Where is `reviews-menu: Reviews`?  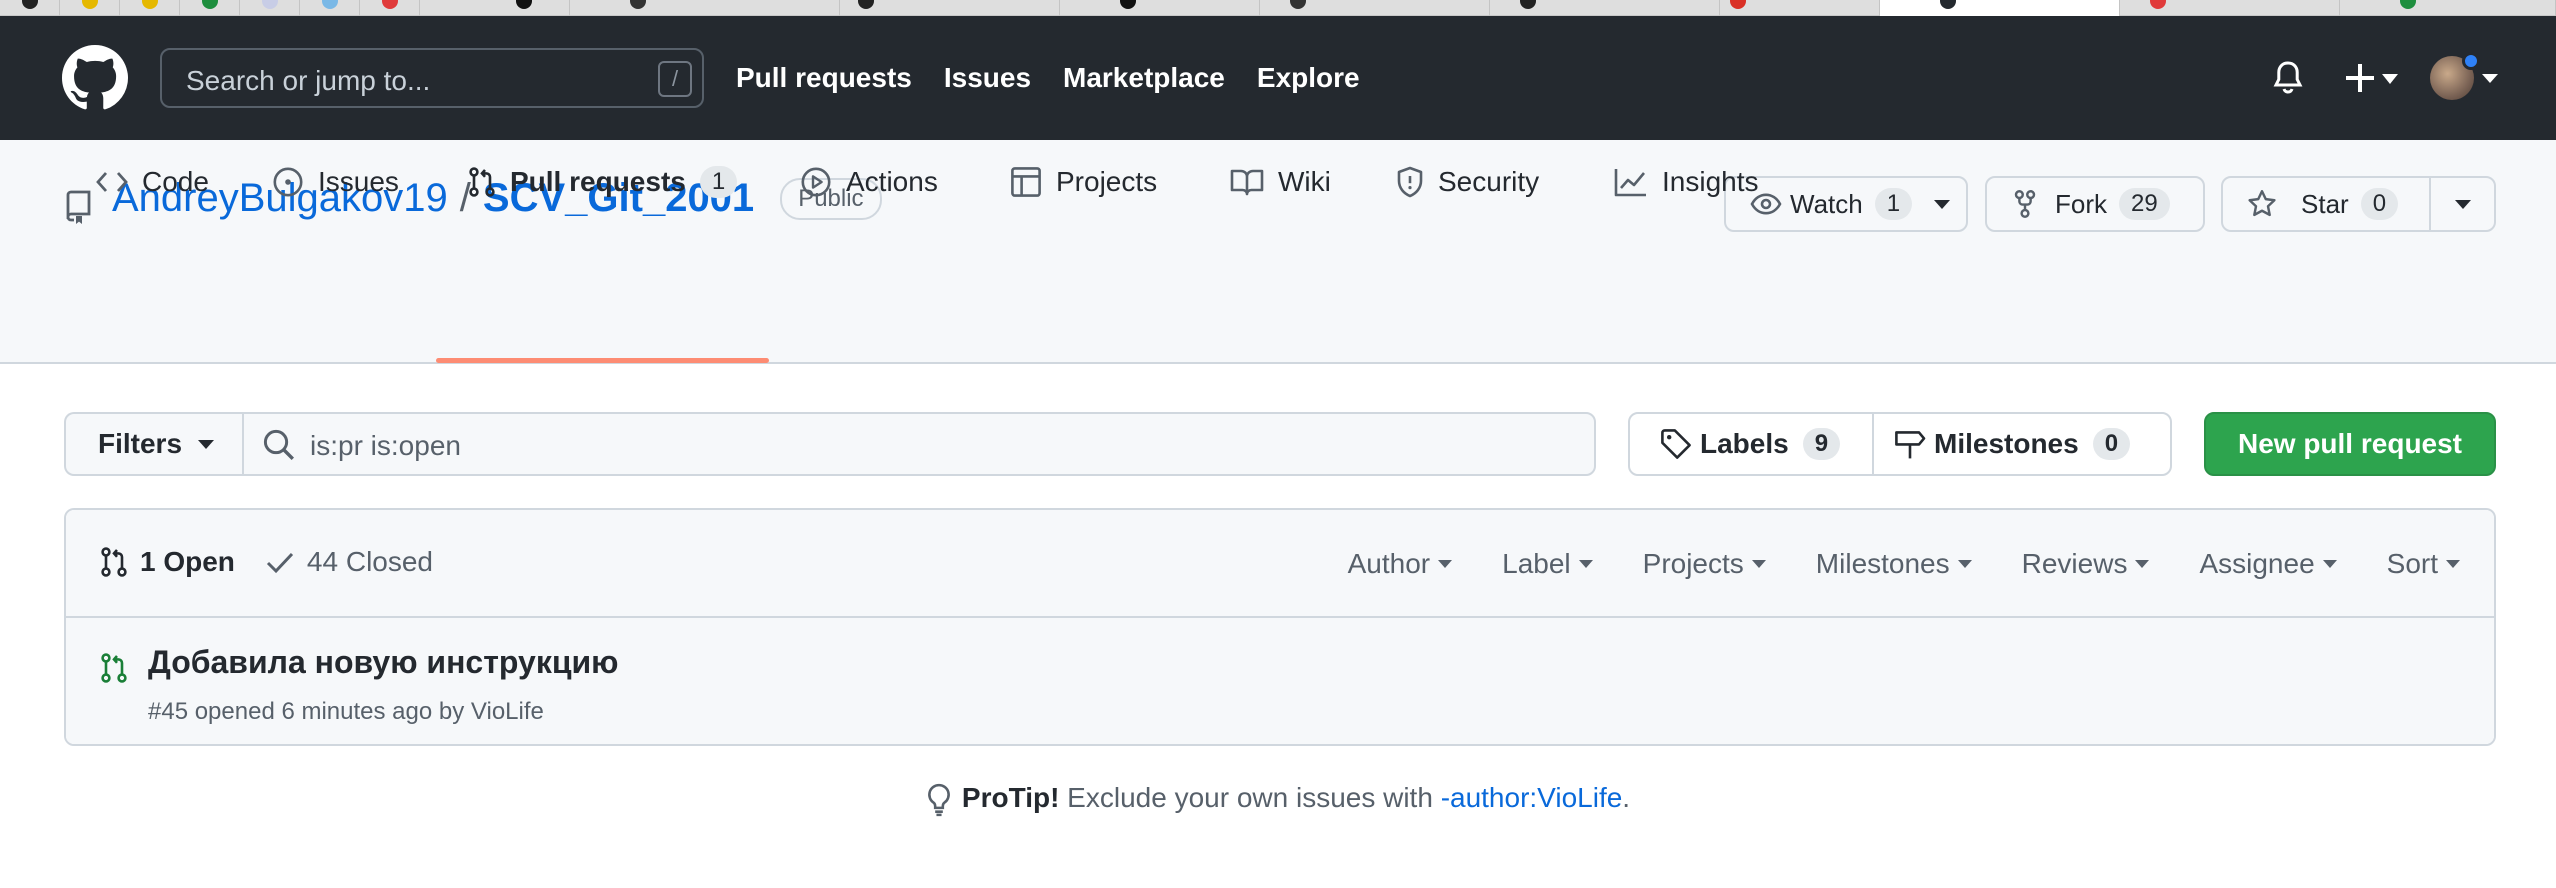
reviews-menu: Reviews is located at coordinates (2086, 564).